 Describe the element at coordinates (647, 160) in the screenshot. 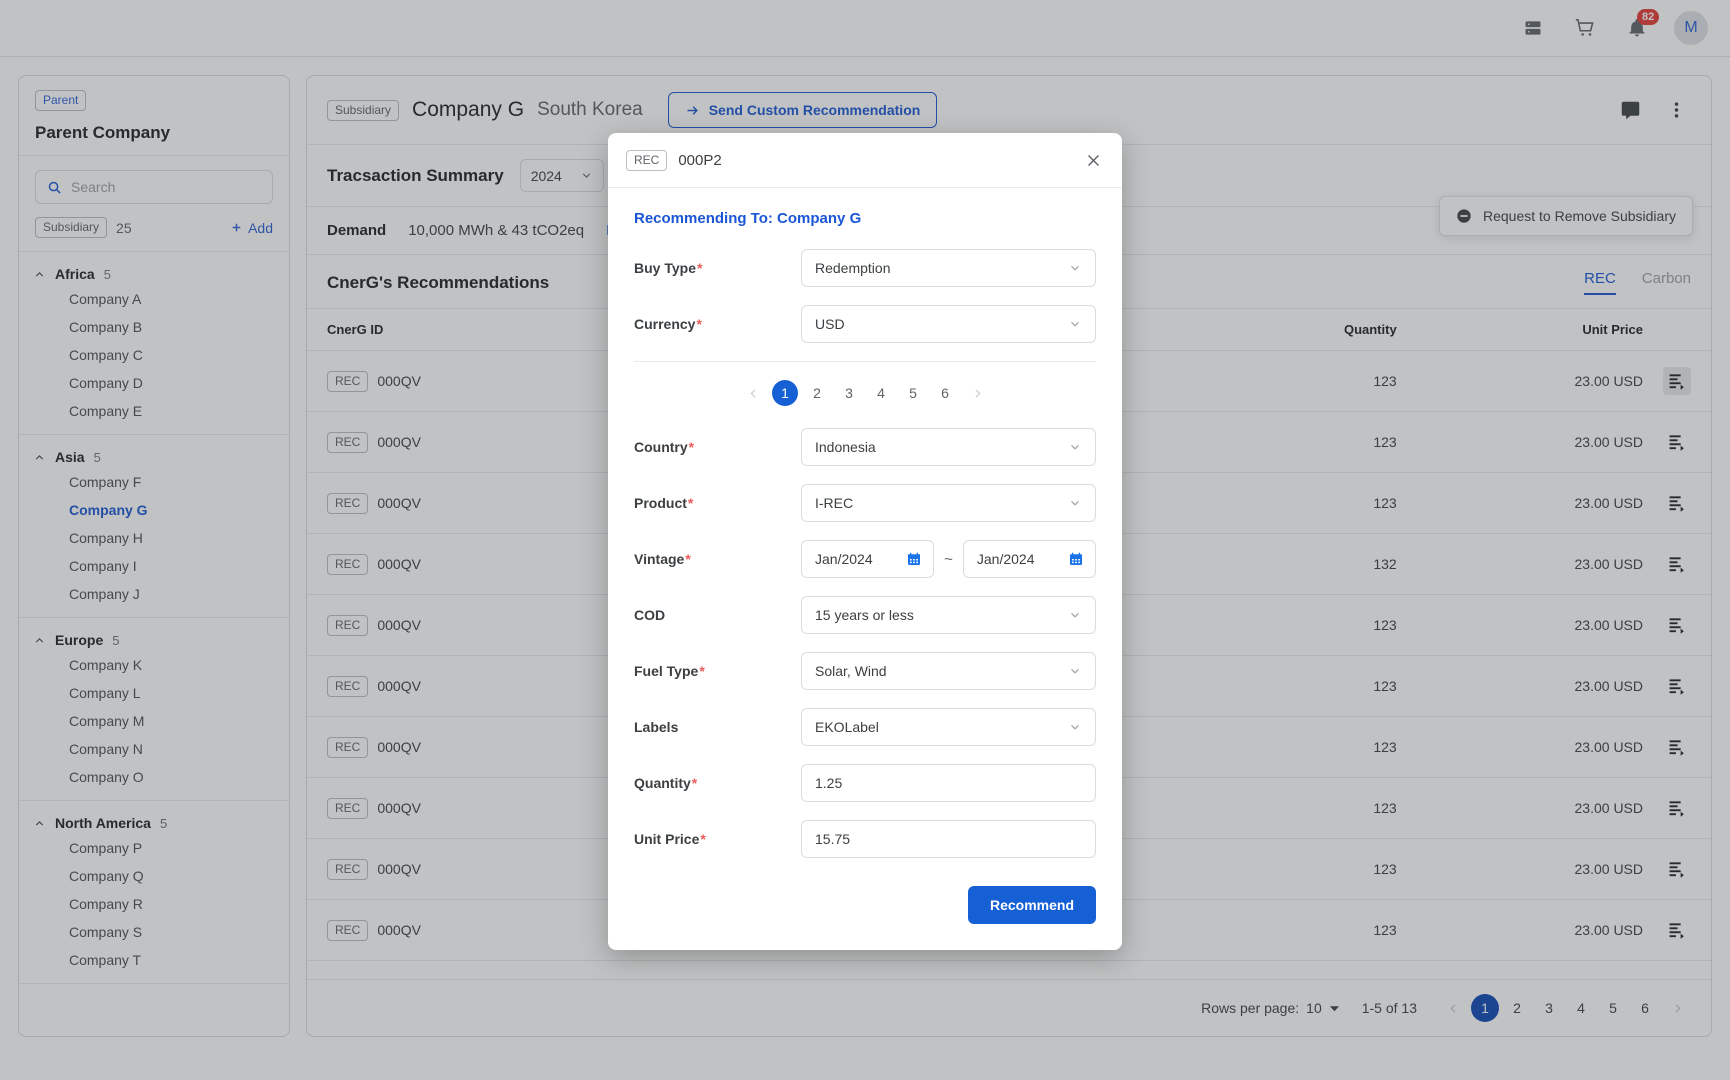

I see `modal-rec-badge: REC` at that location.